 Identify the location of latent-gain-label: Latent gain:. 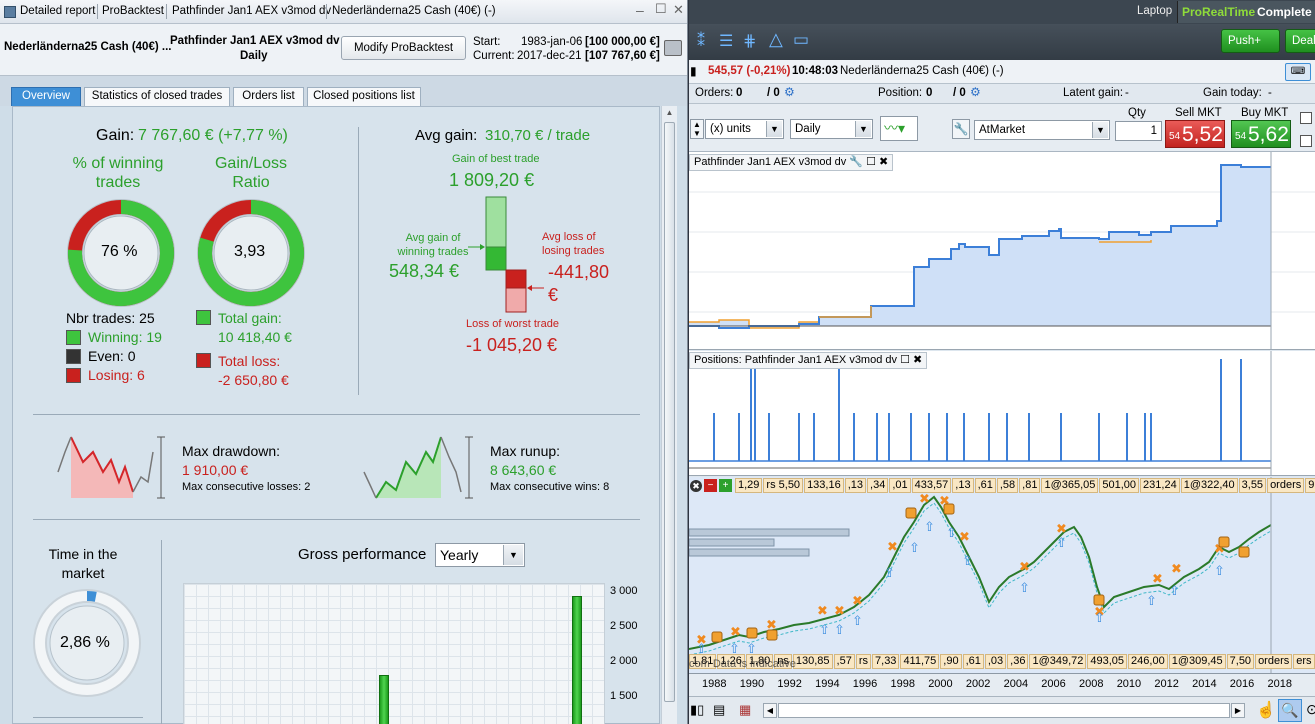
(1093, 93).